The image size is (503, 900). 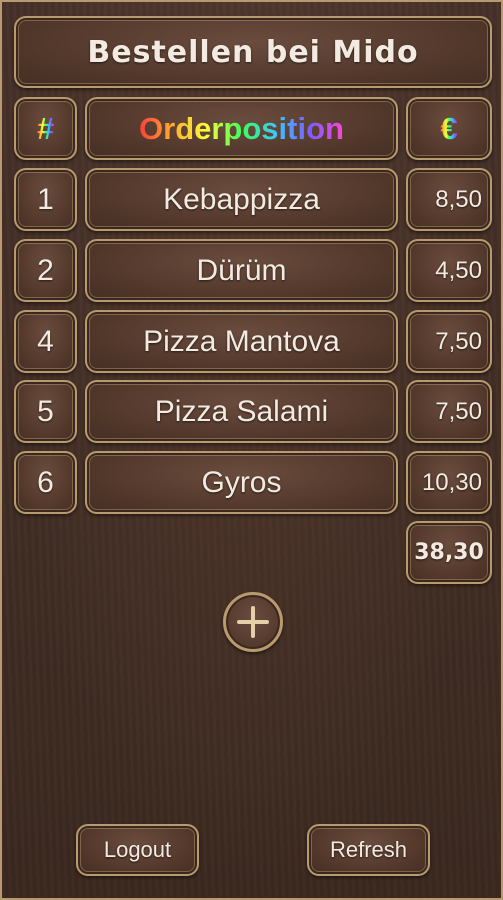 I want to click on add-order-button, so click(x=253, y=622).